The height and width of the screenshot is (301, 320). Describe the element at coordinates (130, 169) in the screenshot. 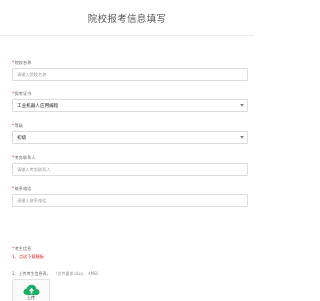

I see `exam-contact-input: 请输入考务联系人` at that location.